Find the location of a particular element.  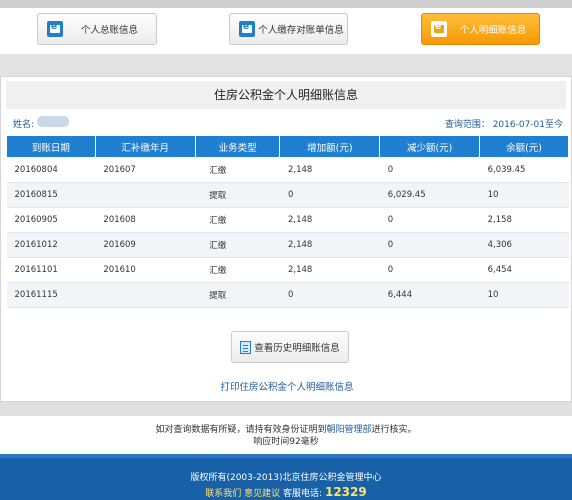

table-row: 20161115 提取 0 6,444 10 is located at coordinates (287, 295).